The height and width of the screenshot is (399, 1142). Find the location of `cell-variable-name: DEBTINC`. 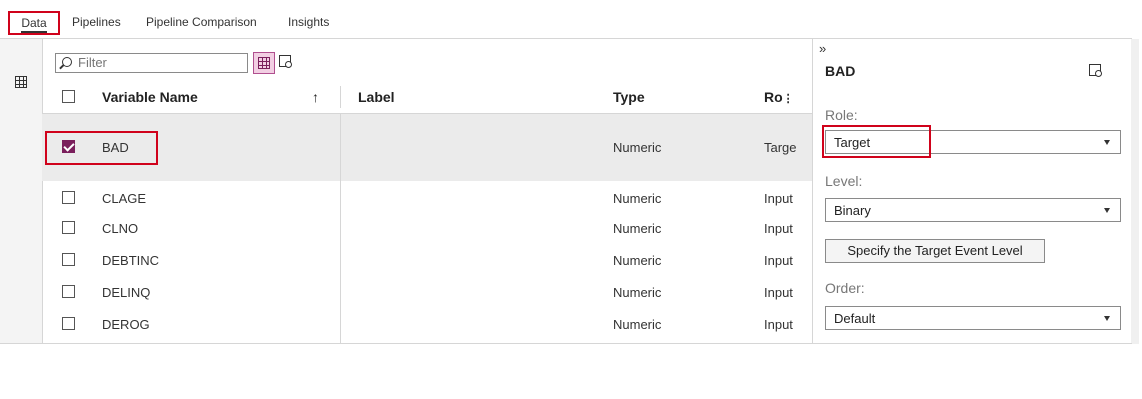

cell-variable-name: DEBTINC is located at coordinates (131, 260).